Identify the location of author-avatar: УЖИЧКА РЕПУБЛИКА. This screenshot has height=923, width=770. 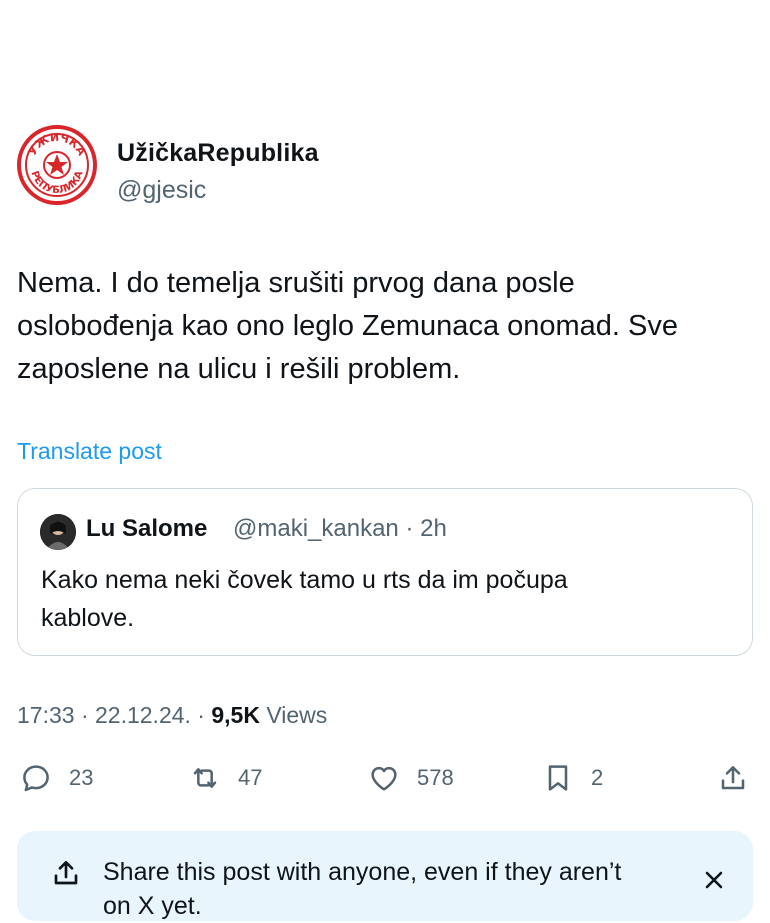
(57, 165).